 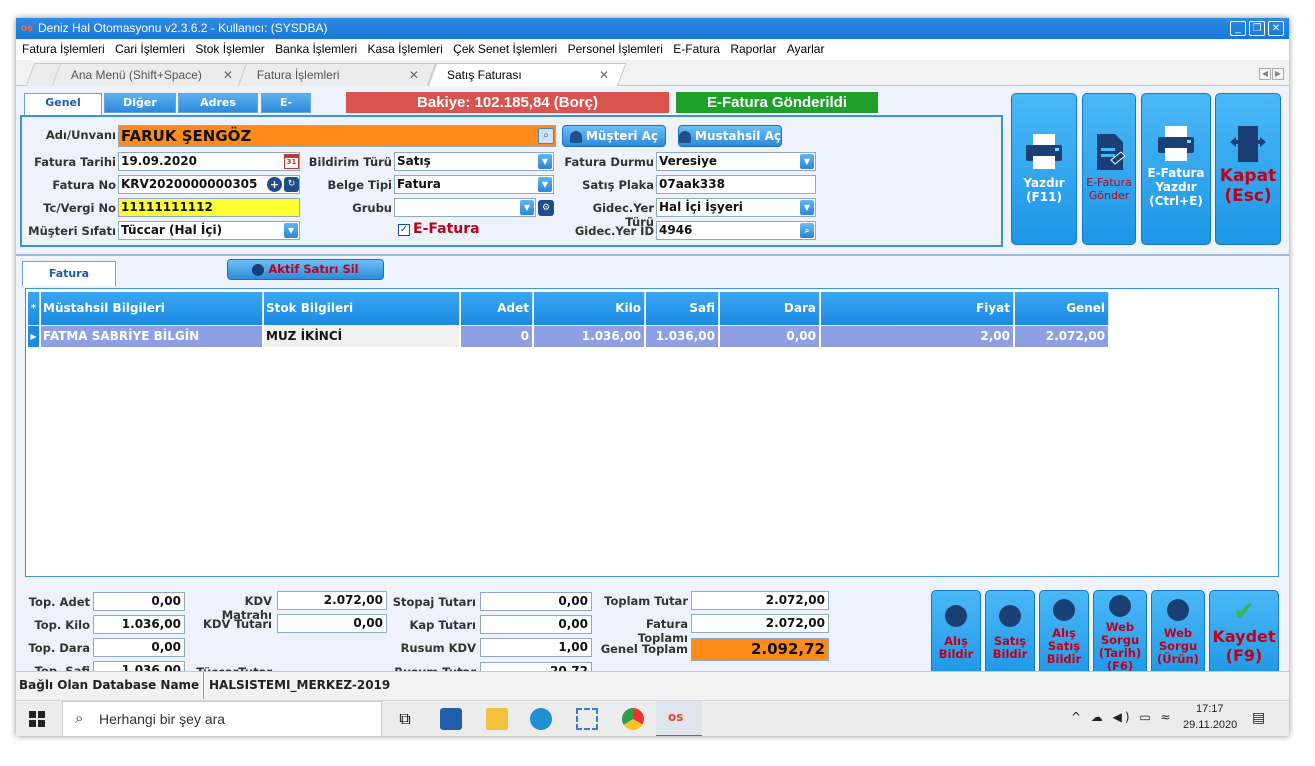 I want to click on toplam-label: Toplam Tutar, so click(x=646, y=601).